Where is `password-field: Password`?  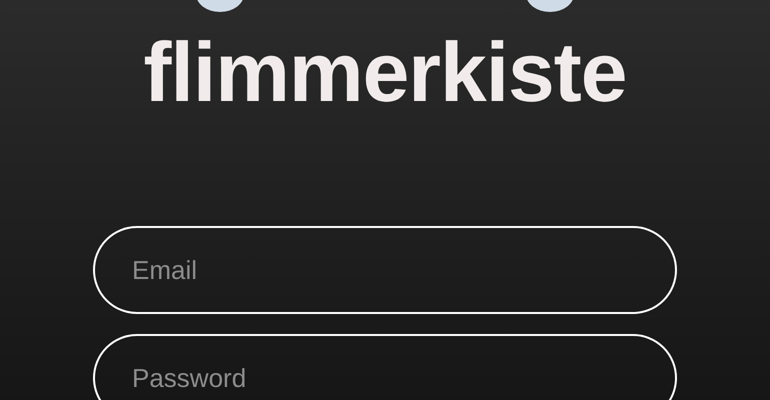
password-field: Password is located at coordinates (385, 367).